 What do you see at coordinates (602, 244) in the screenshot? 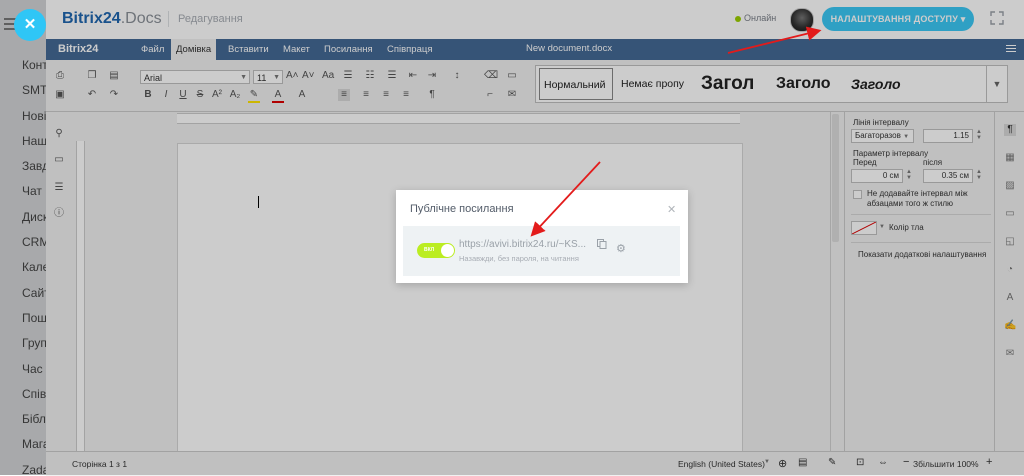
I see `copy-link-icon` at bounding box center [602, 244].